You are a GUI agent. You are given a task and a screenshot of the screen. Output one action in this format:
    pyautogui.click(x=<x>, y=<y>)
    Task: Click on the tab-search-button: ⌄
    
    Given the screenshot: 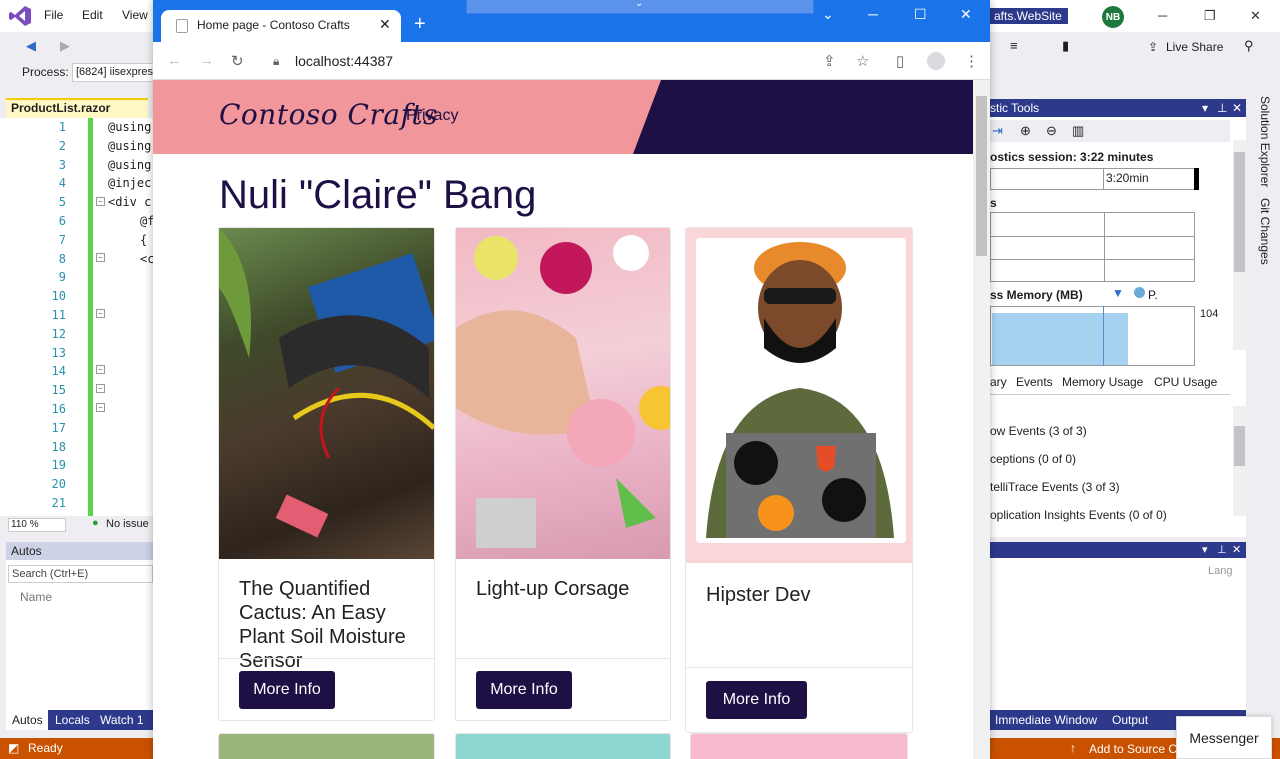 What is the action you would take?
    pyautogui.click(x=640, y=7)
    